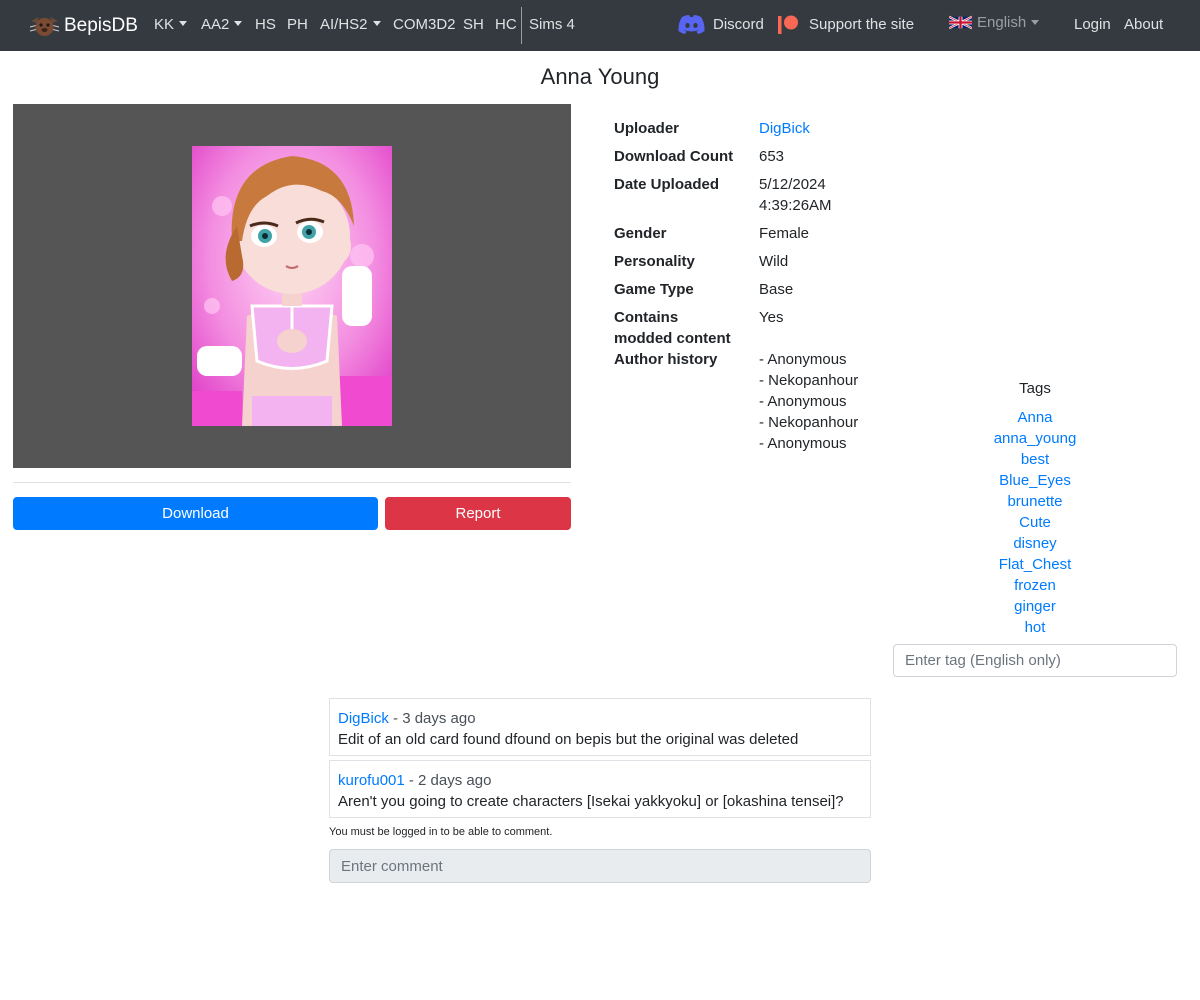 The width and height of the screenshot is (1200, 1000). What do you see at coordinates (784, 233) in the screenshot?
I see `gender-value: Female` at bounding box center [784, 233].